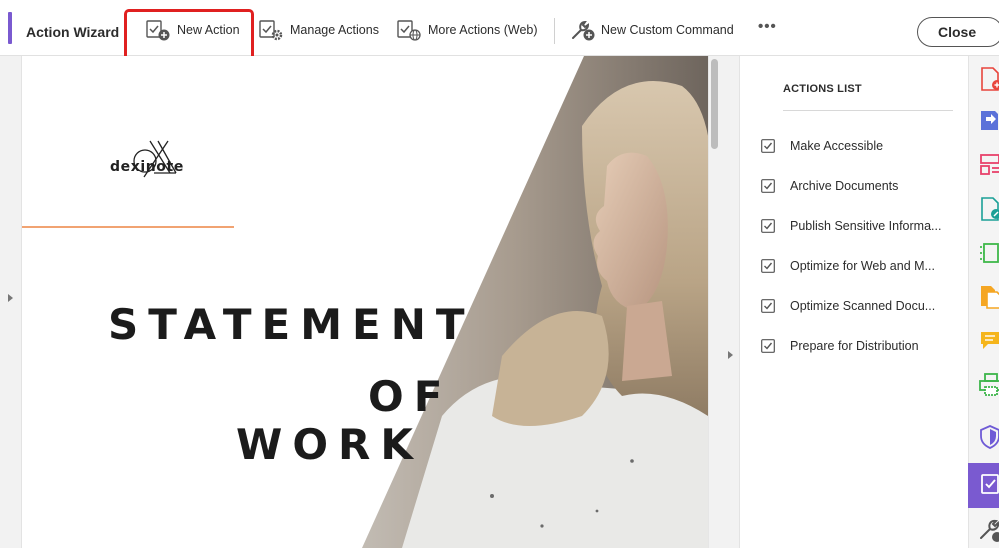  What do you see at coordinates (988, 165) in the screenshot?
I see `organize-pages-icon` at bounding box center [988, 165].